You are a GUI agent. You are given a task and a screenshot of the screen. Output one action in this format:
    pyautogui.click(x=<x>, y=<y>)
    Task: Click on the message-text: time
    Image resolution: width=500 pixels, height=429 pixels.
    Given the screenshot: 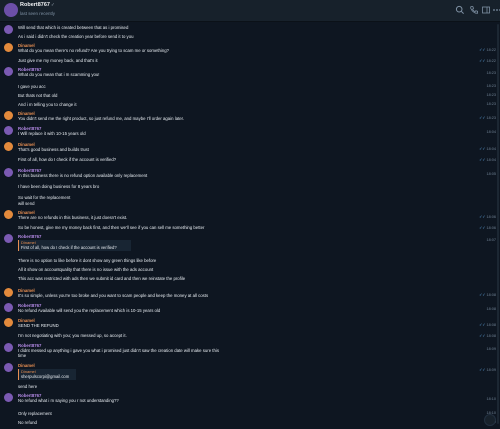 What is the action you would take?
    pyautogui.click(x=22, y=355)
    